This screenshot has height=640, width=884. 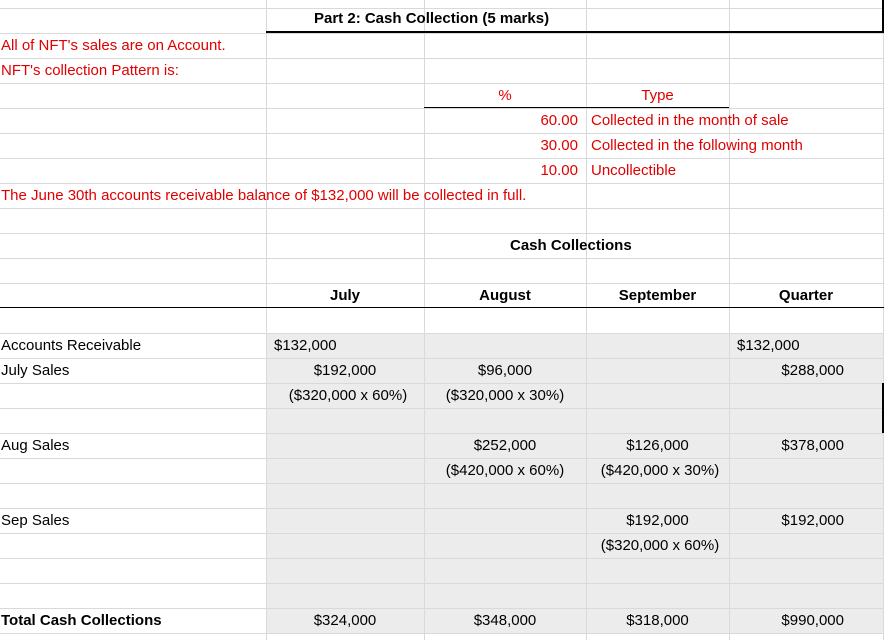 What do you see at coordinates (571, 245) in the screenshot?
I see `schedule-title: Cash Collections` at bounding box center [571, 245].